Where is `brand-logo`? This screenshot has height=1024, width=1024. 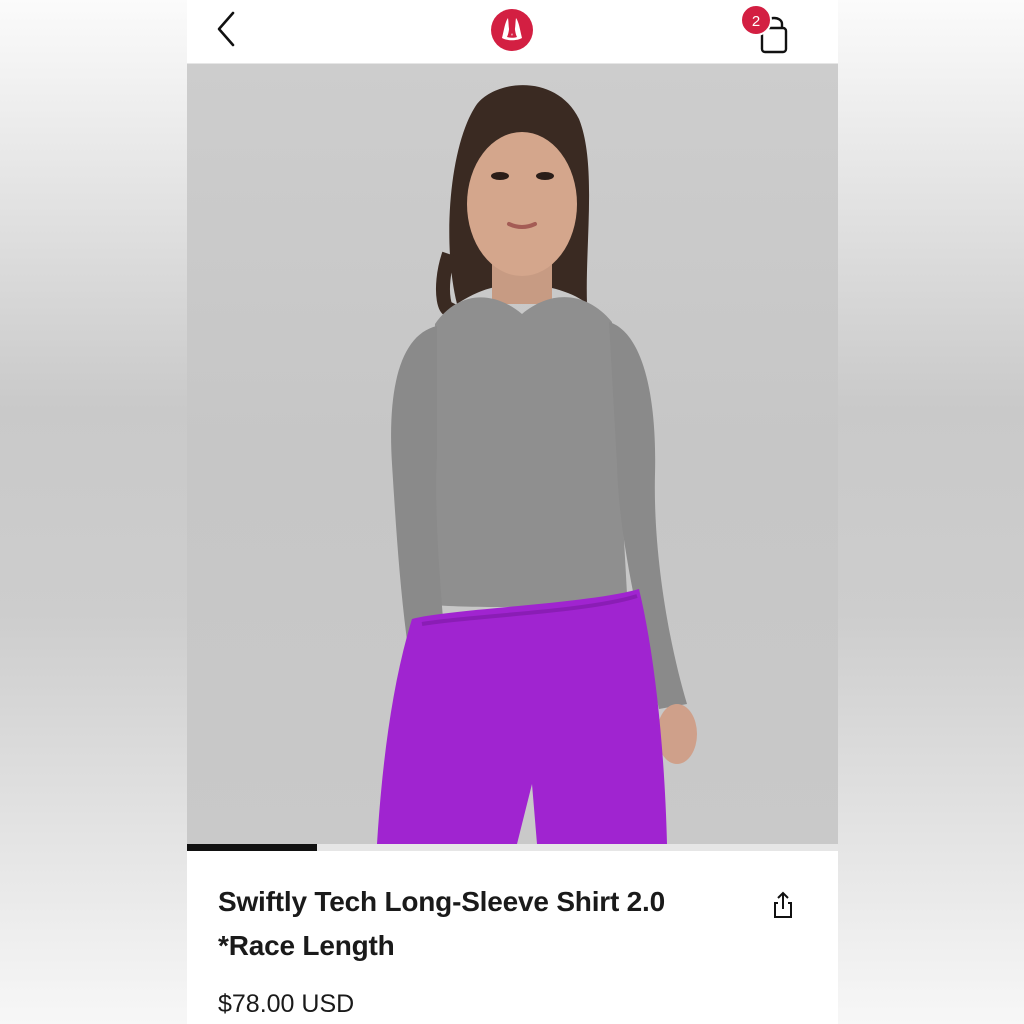 brand-logo is located at coordinates (512, 30).